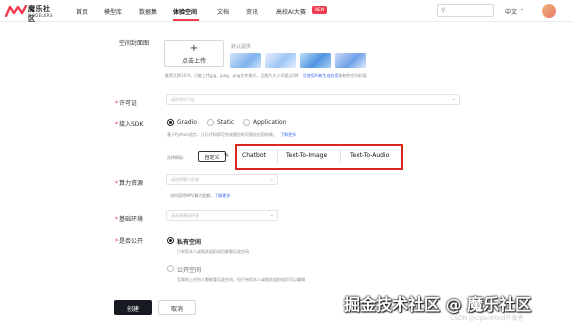  Describe the element at coordinates (270, 122) in the screenshot. I see `radio-application-label: Application` at that location.